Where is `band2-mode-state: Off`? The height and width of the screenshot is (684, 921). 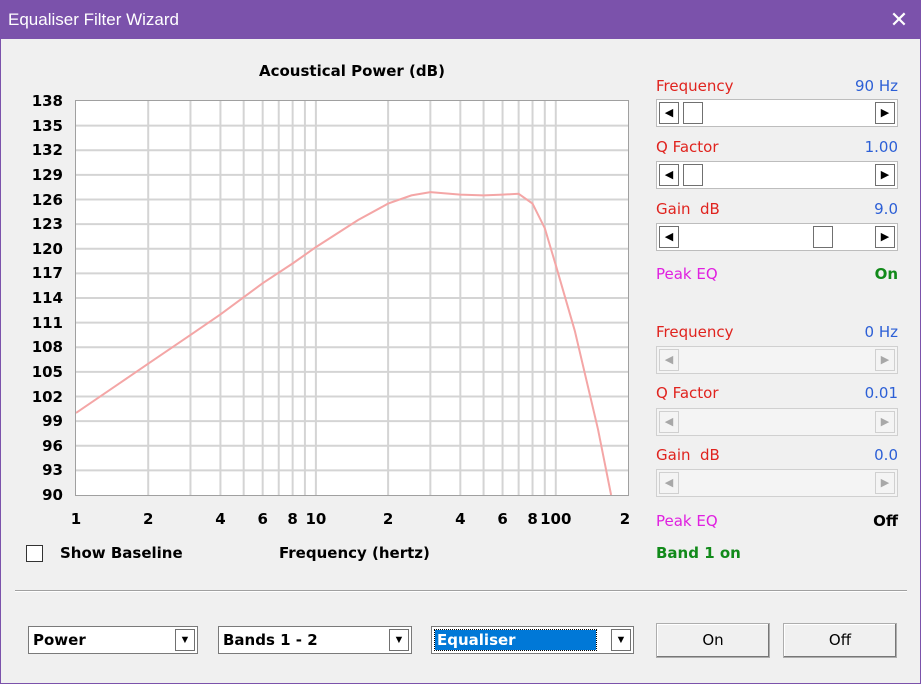 band2-mode-state: Off is located at coordinates (885, 521).